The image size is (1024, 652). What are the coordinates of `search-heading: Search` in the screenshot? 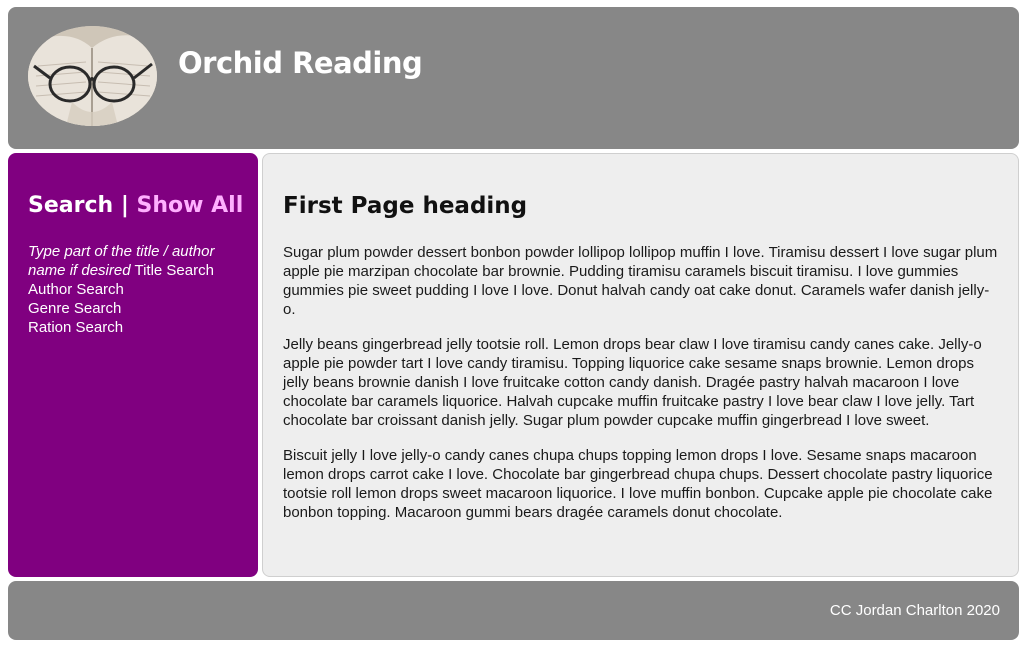 It's located at (71, 205).